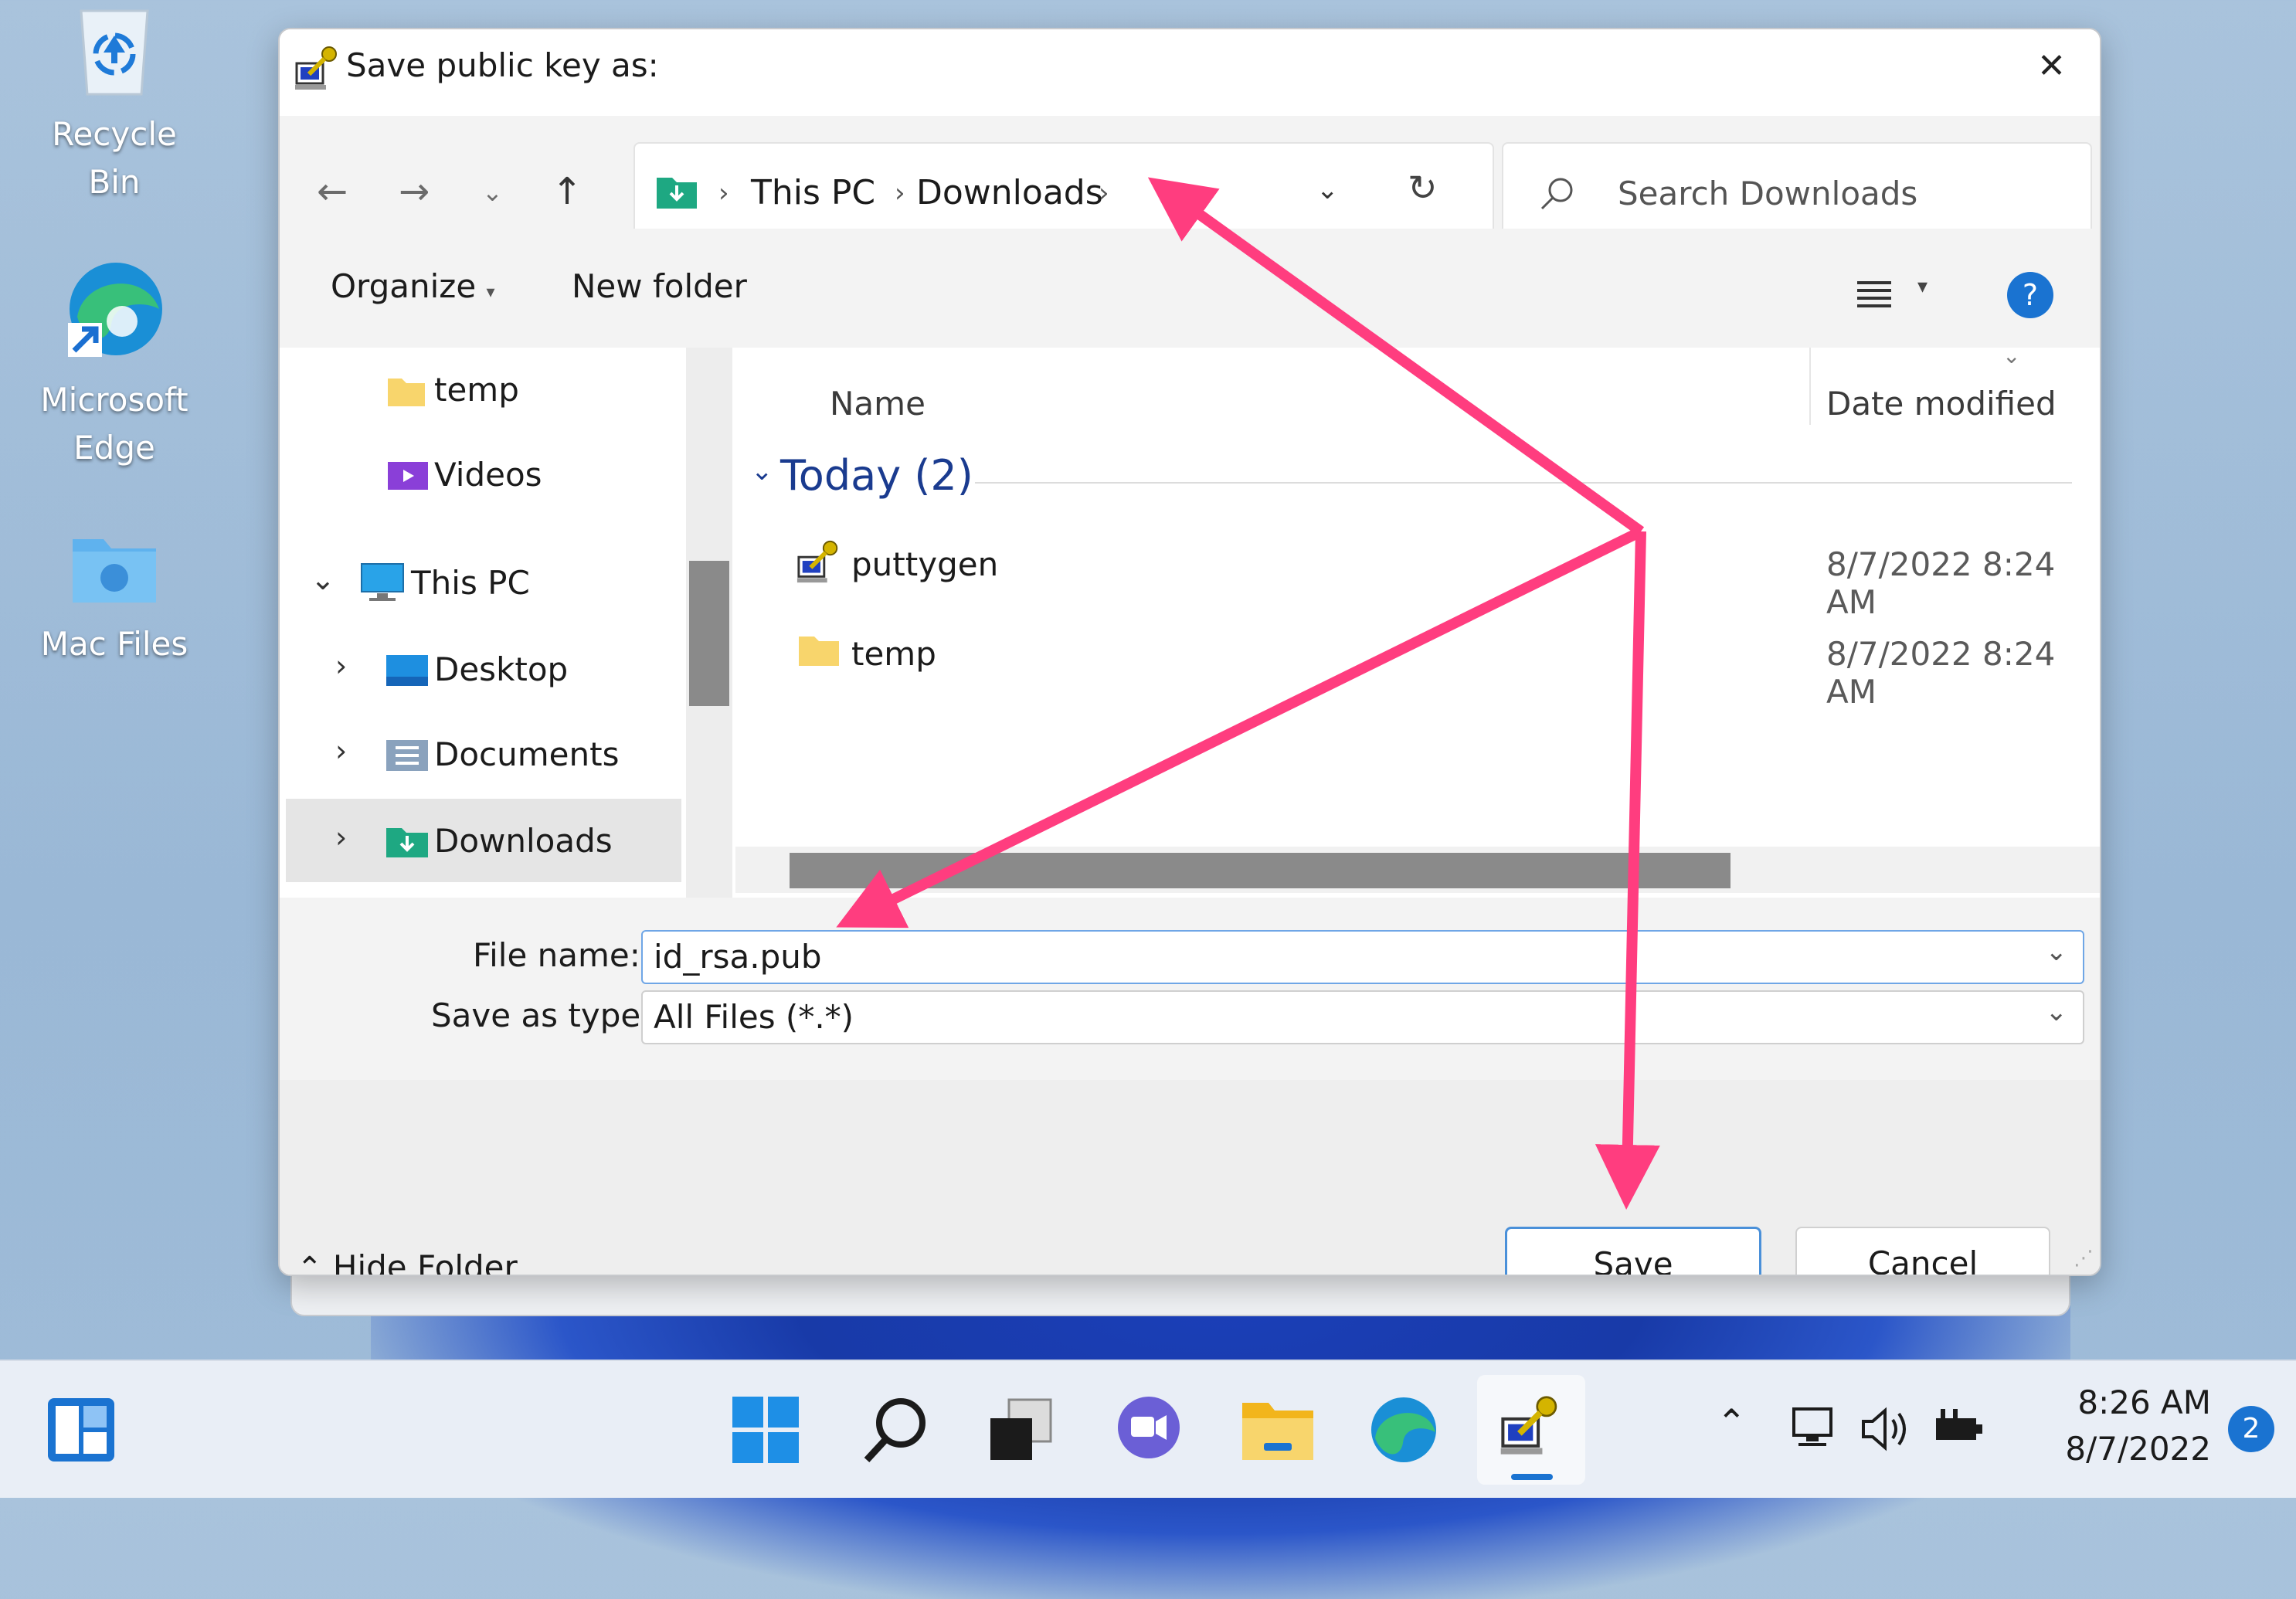  What do you see at coordinates (2138, 1449) in the screenshot?
I see `clock-date: 8/7/2022` at bounding box center [2138, 1449].